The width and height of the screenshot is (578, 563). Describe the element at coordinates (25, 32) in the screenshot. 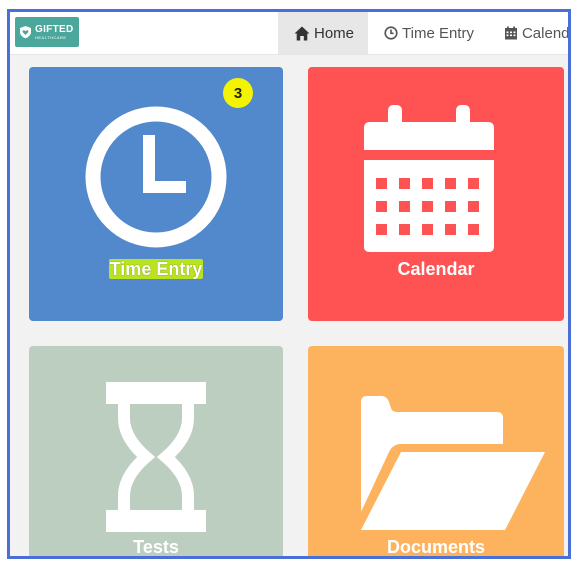

I see `heart-shield-icon` at that location.